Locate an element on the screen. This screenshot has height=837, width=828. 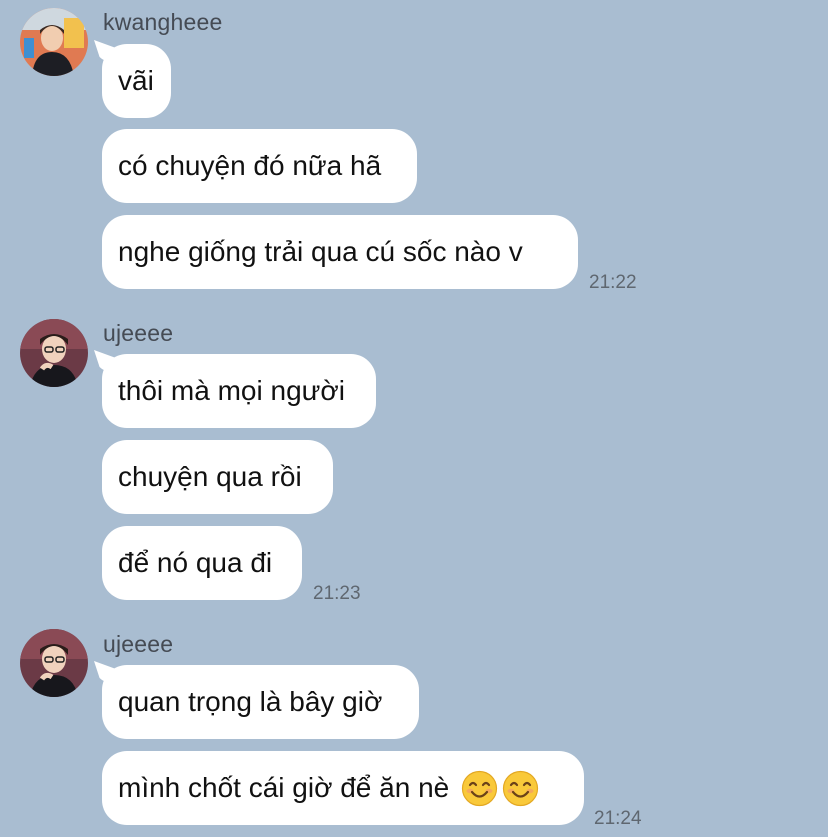
message-bubble: thôi mà mọi người is located at coordinates (239, 391).